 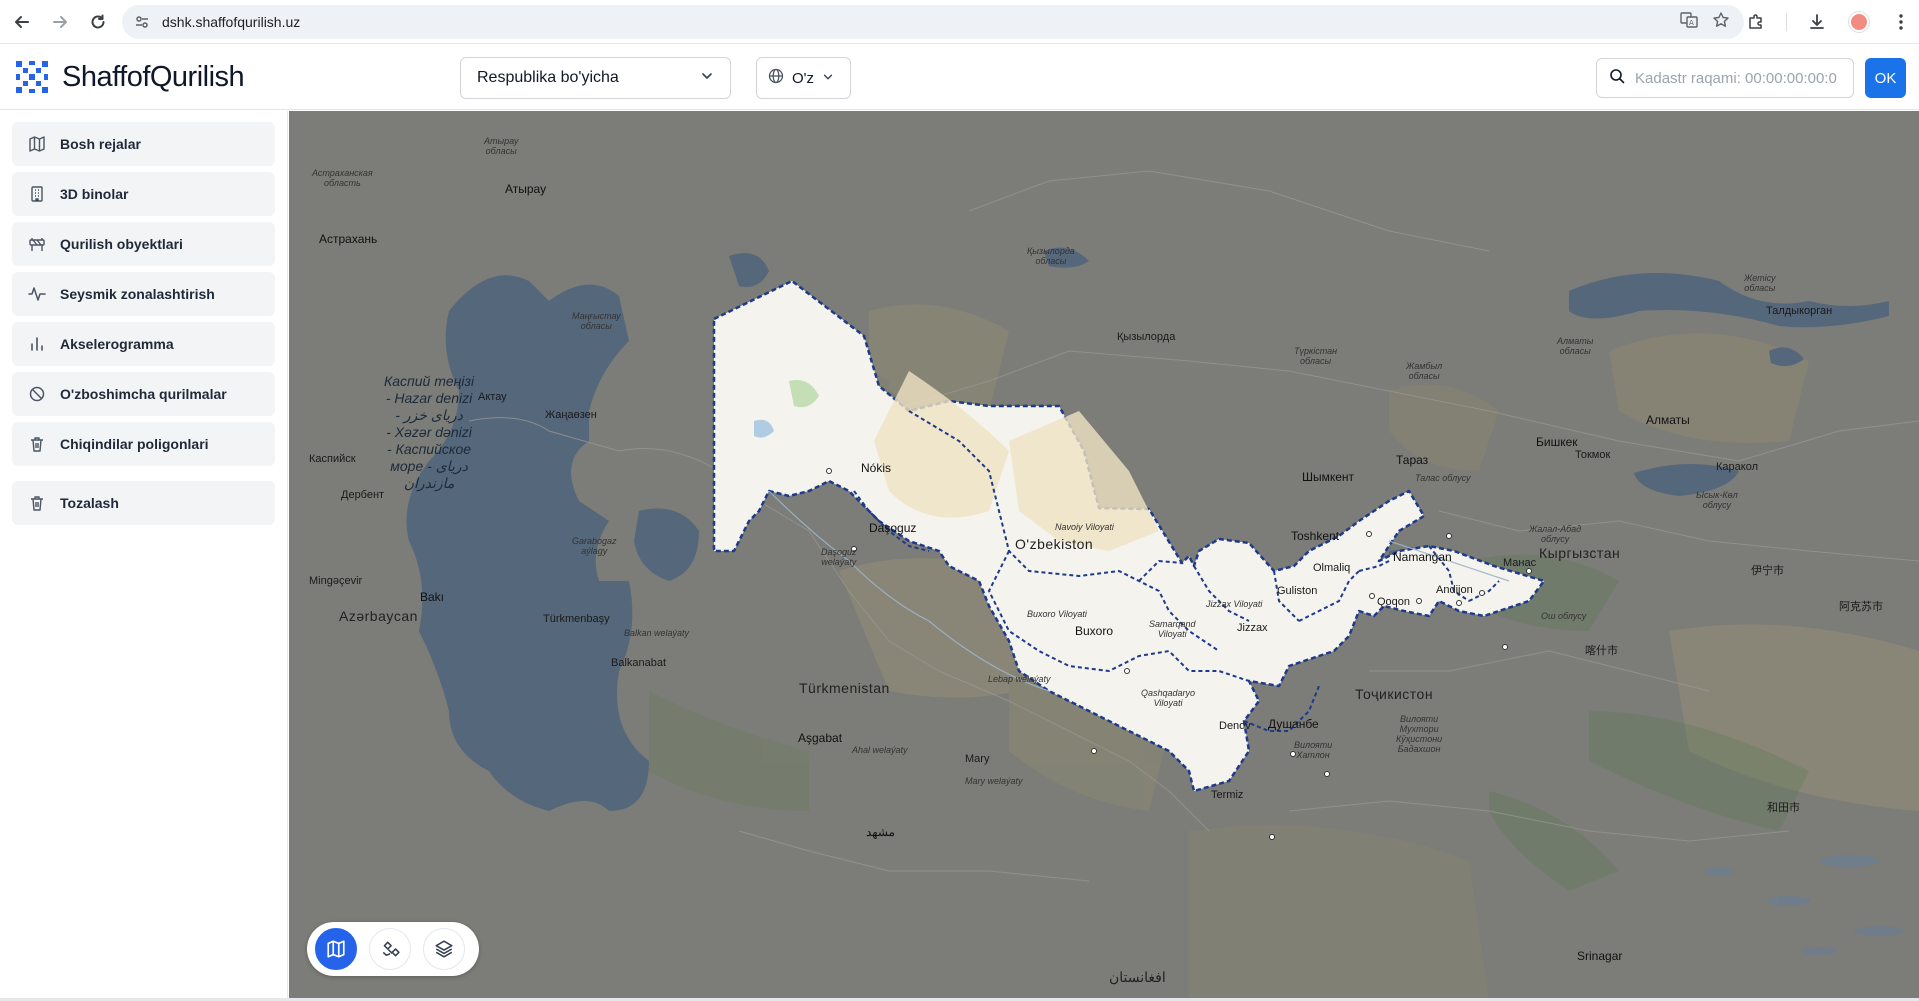 I want to click on sidebar-item-3d-binolar: 3D binolar, so click(x=143, y=194).